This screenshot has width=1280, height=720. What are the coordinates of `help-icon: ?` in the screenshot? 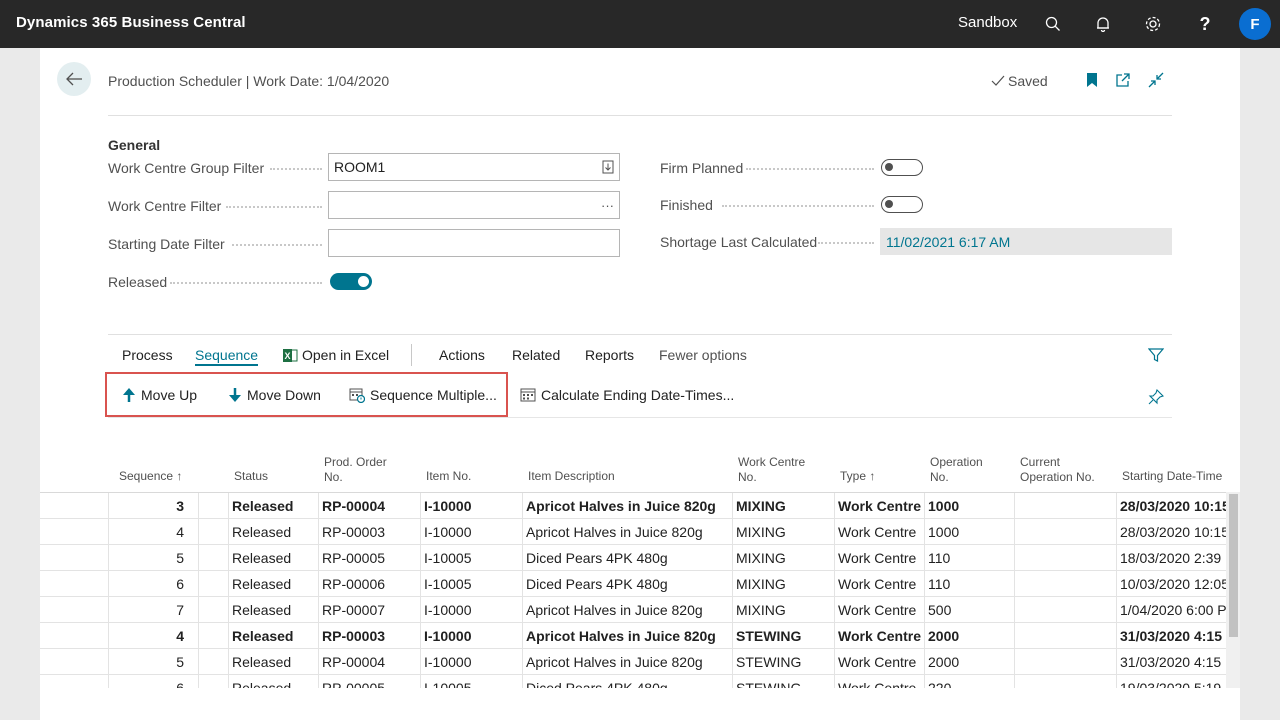 It's located at (1205, 24).